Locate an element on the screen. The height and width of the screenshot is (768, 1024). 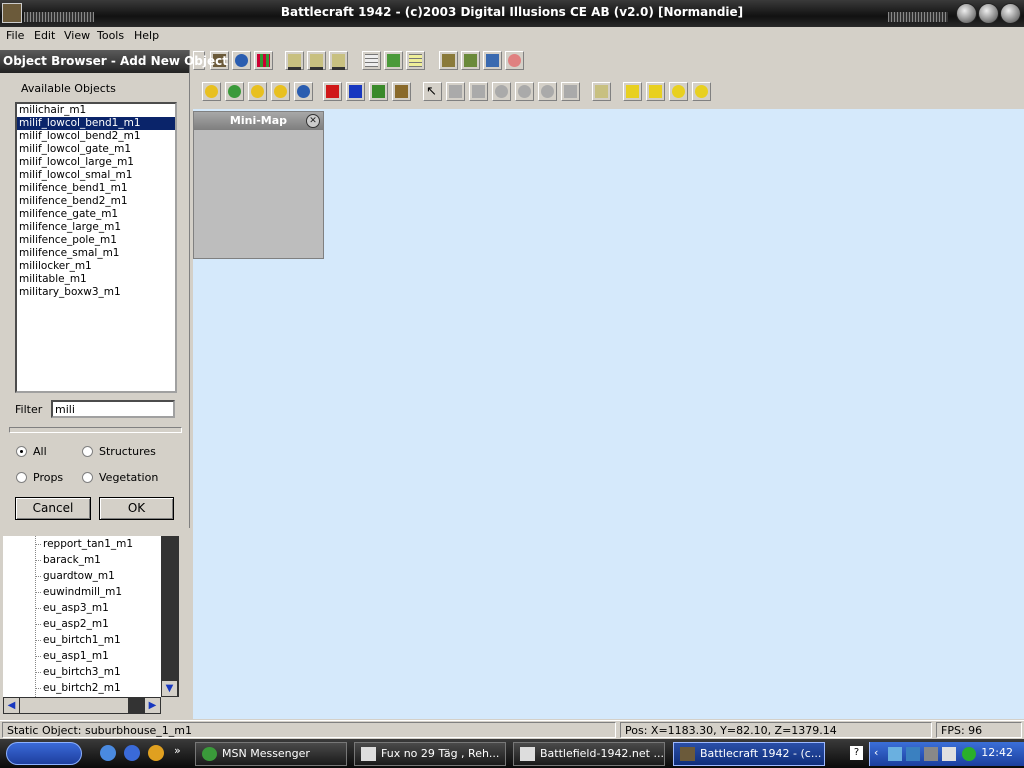
tree-item: eu_birtch3_m1 is located at coordinates (82, 672).